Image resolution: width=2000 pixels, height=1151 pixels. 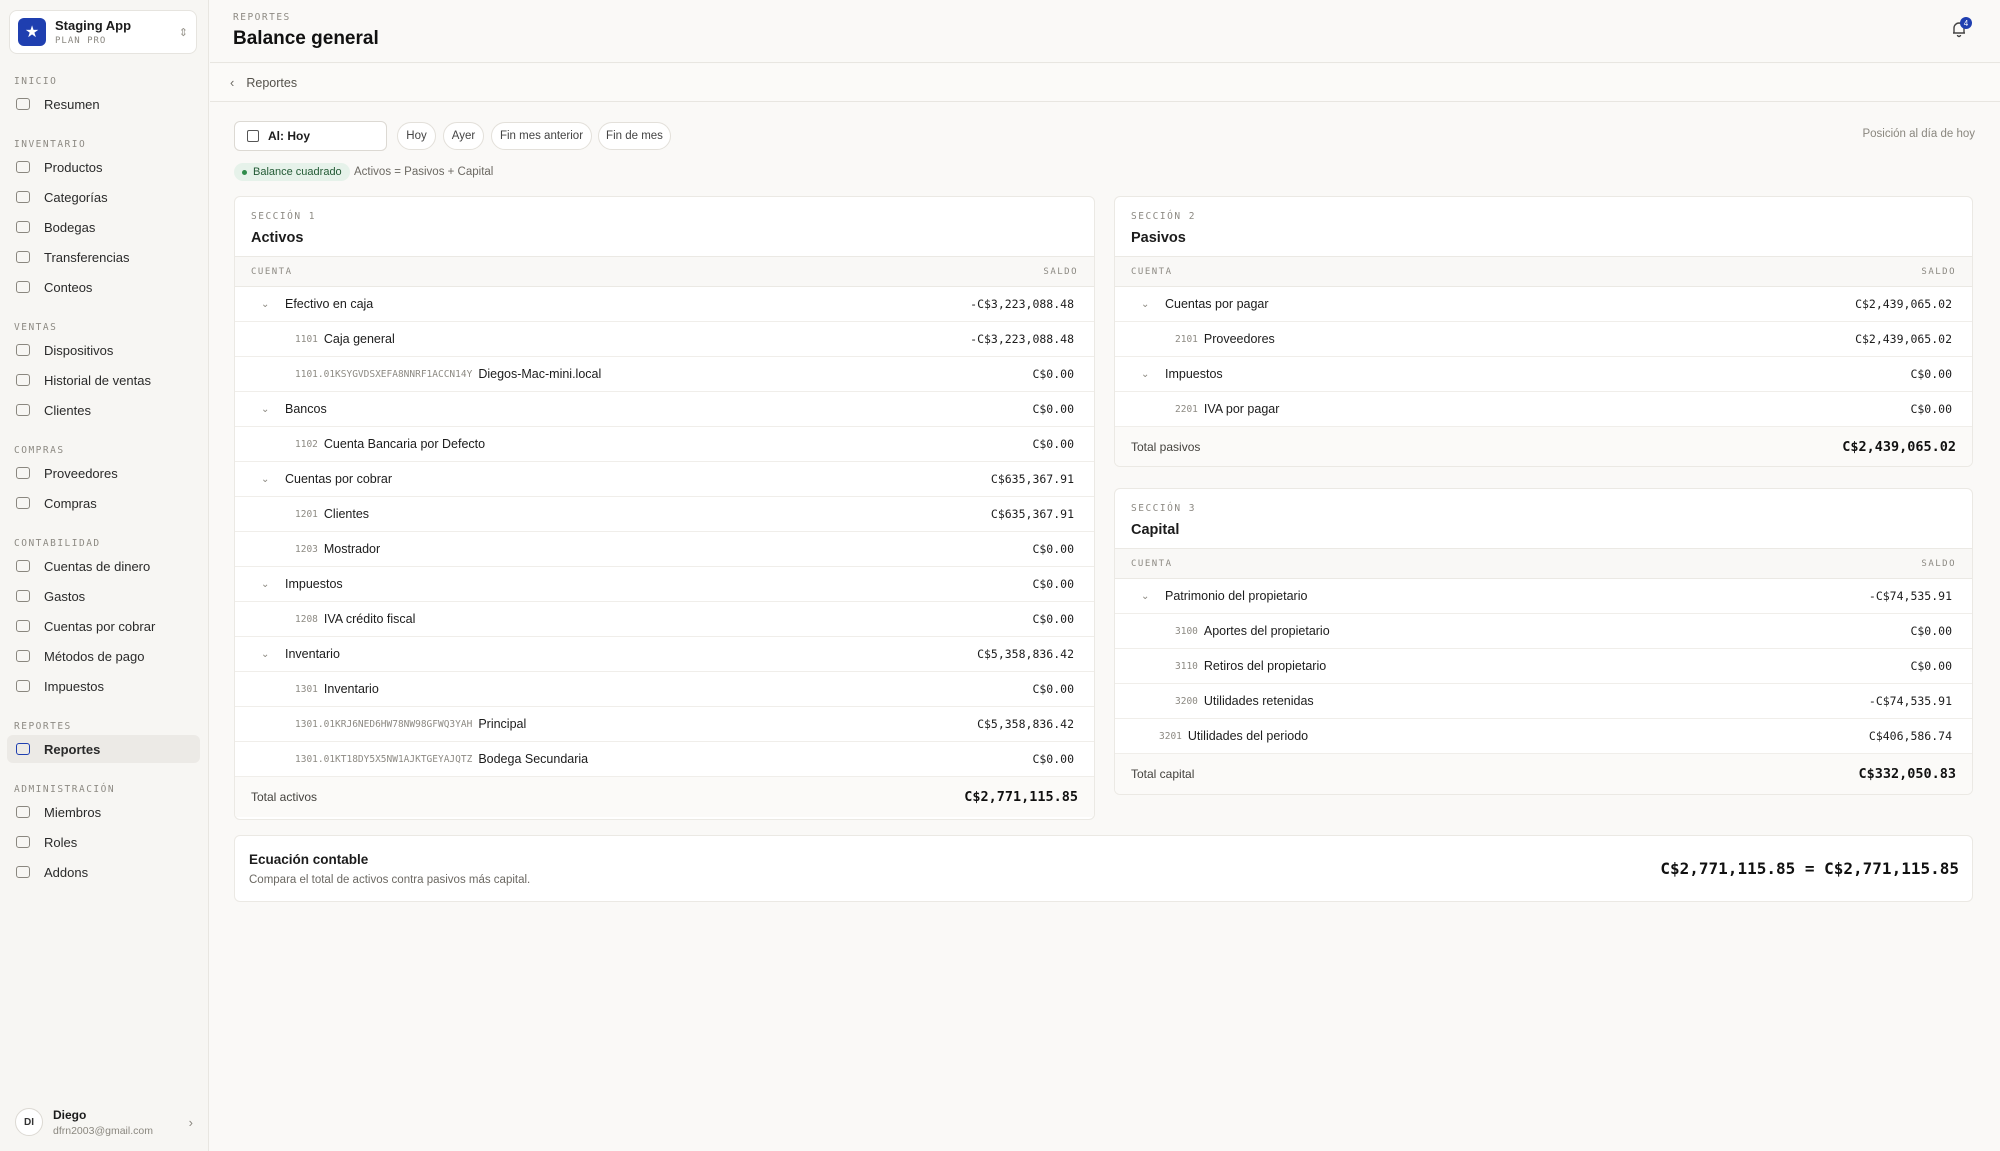 I want to click on sidebar-item-metodos-de-pago: Métodos de pago, so click(x=103, y=656).